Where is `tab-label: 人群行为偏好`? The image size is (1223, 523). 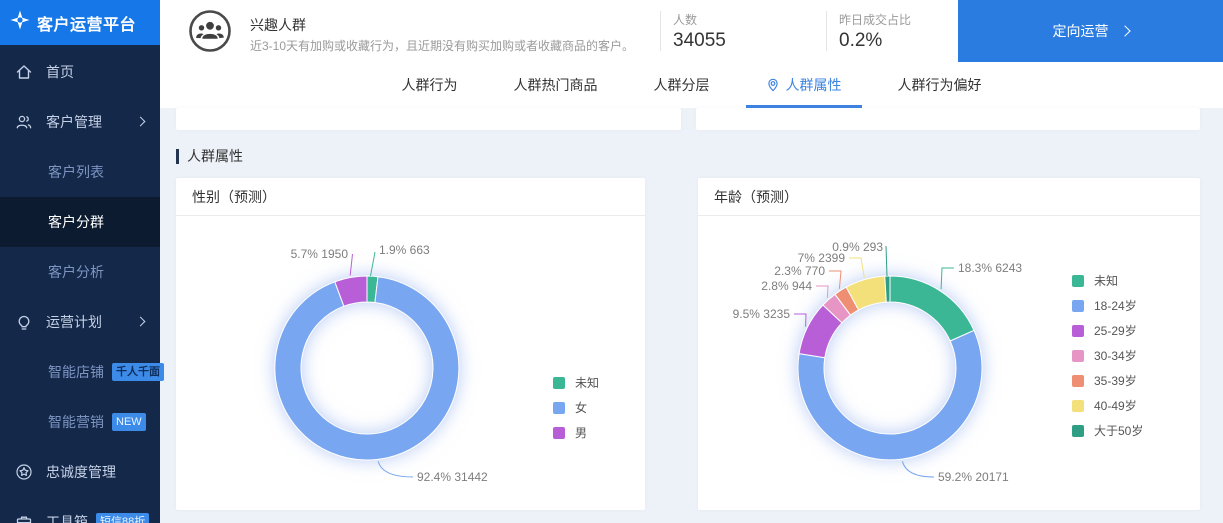
tab-label: 人群行为偏好 is located at coordinates (939, 85).